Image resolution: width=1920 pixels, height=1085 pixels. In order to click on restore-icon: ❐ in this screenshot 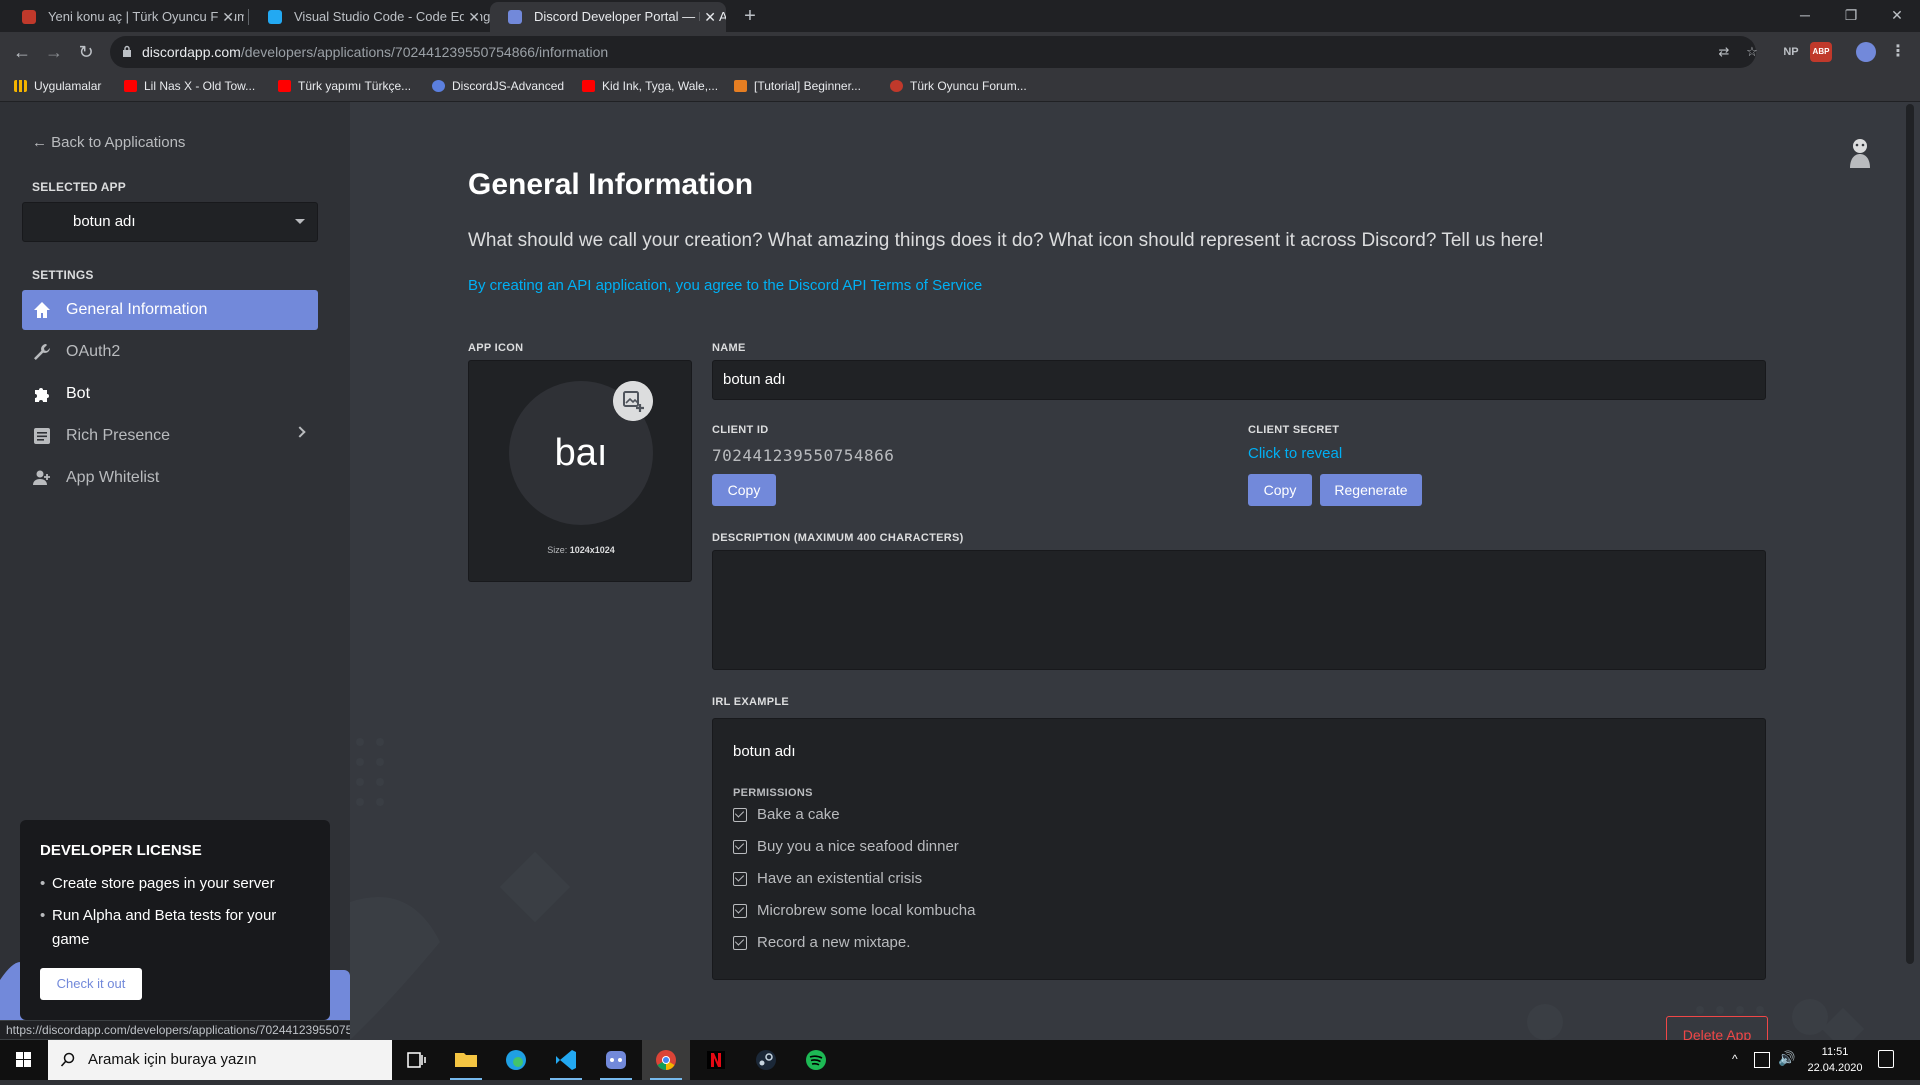, I will do `click(1851, 16)`.